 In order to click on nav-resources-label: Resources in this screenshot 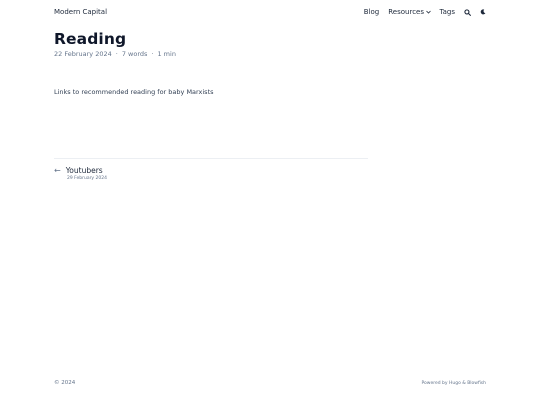, I will do `click(406, 12)`.